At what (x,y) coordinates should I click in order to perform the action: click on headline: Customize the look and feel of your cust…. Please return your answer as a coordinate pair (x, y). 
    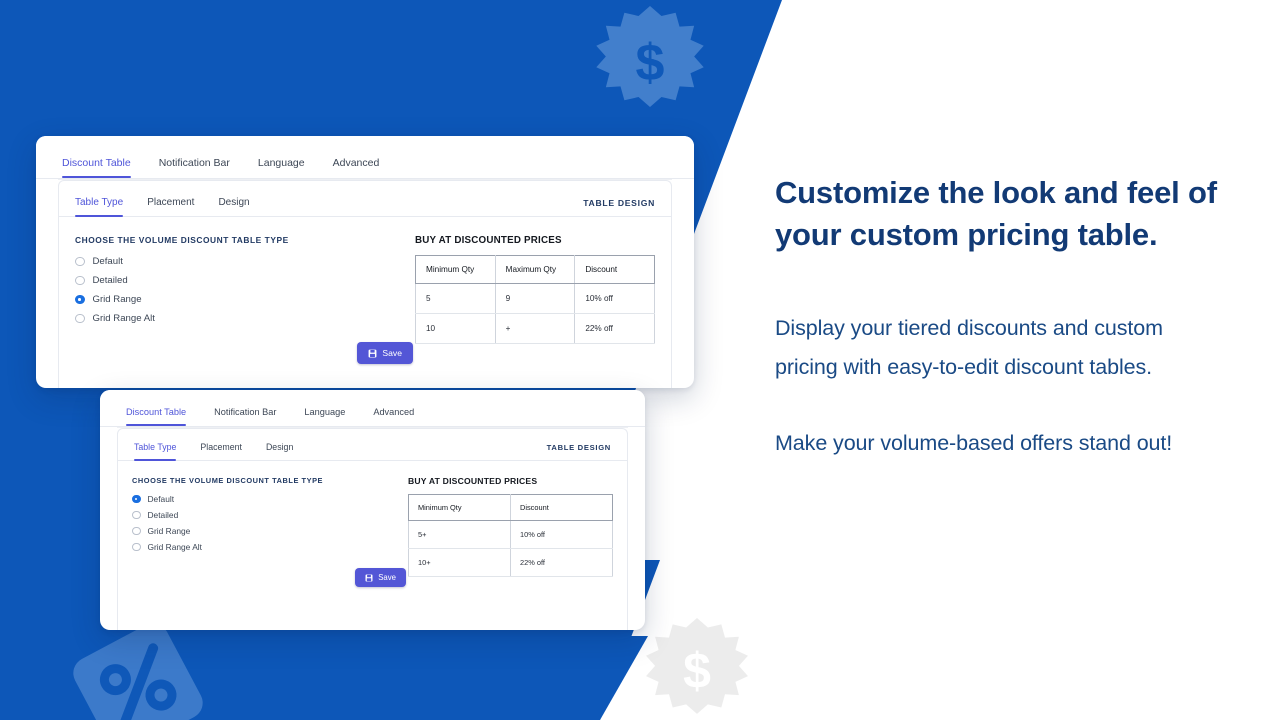
    Looking at the image, I should click on (996, 214).